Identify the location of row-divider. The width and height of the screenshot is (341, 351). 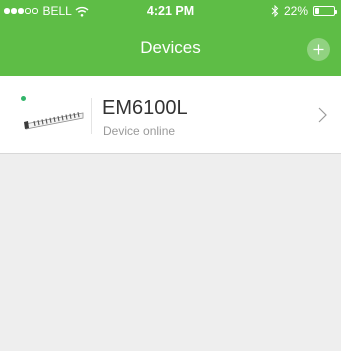
(91, 116).